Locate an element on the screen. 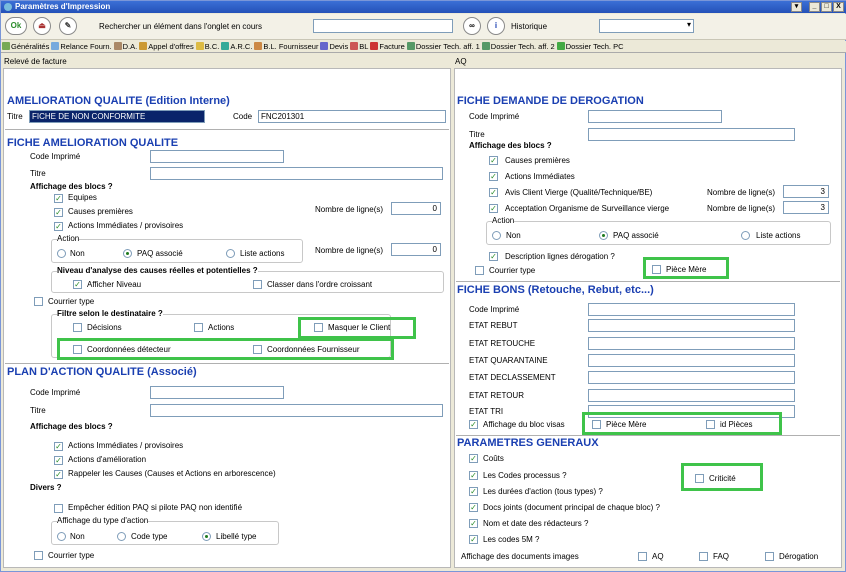 The width and height of the screenshot is (846, 572). nb-lignes2-input: 0 is located at coordinates (416, 249).